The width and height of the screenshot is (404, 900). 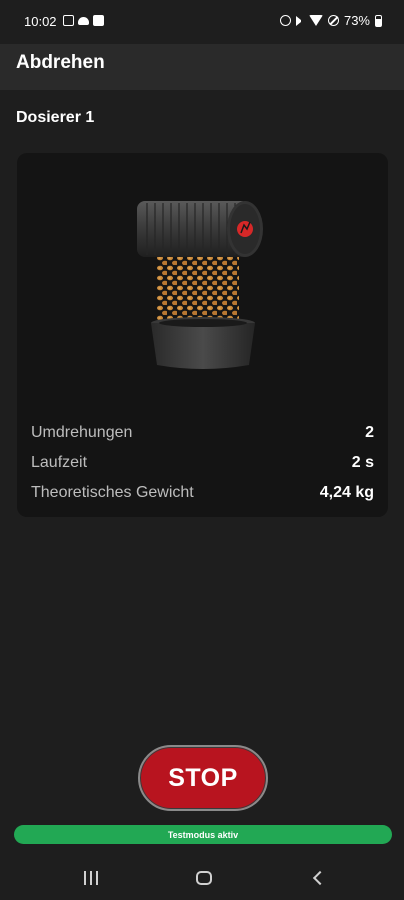 I want to click on cloud-icon, so click(x=83, y=21).